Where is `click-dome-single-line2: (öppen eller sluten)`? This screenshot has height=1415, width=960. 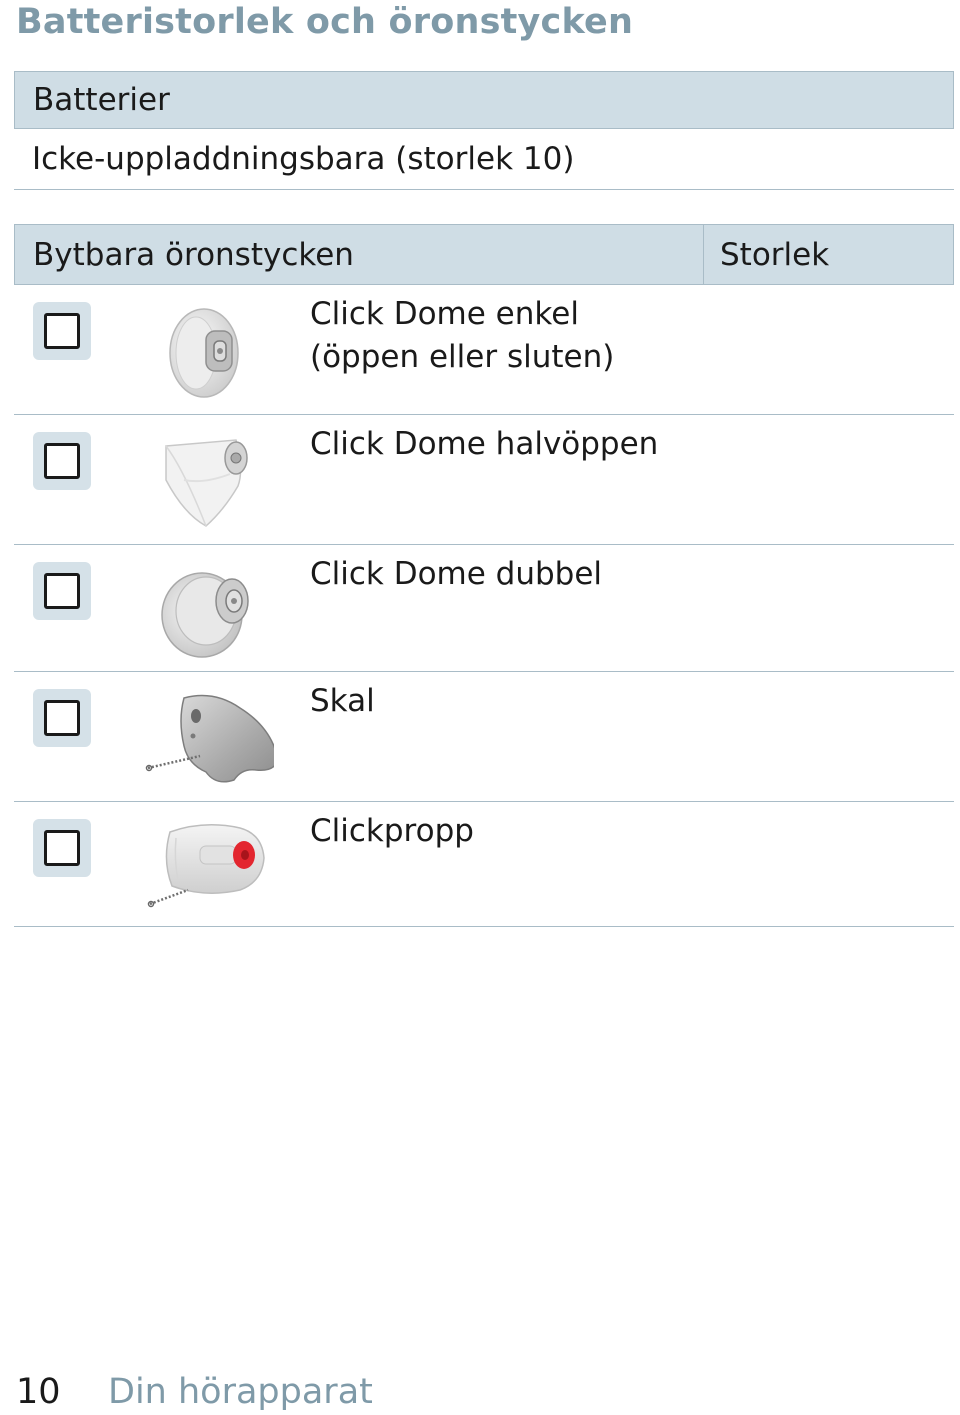 click-dome-single-line2: (öppen eller sluten) is located at coordinates (462, 357).